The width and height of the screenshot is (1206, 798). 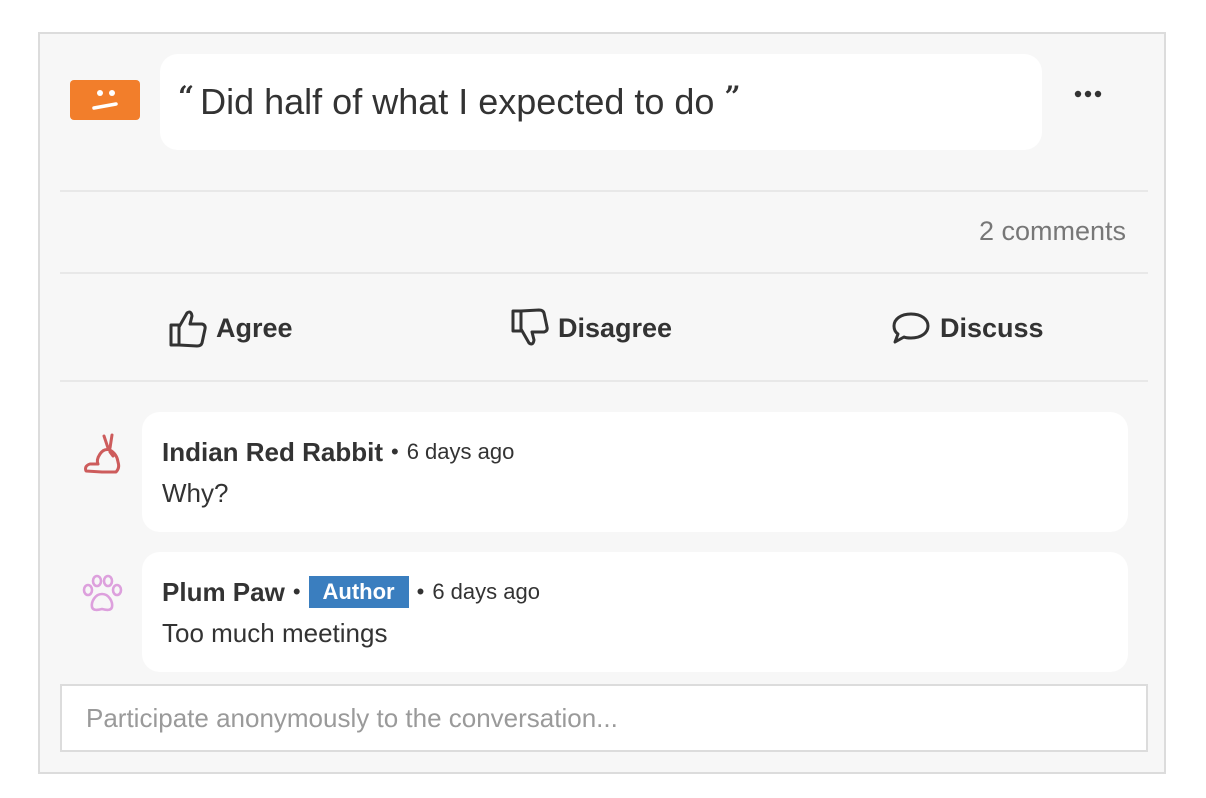 What do you see at coordinates (358, 592) in the screenshot?
I see `author-badge: Author` at bounding box center [358, 592].